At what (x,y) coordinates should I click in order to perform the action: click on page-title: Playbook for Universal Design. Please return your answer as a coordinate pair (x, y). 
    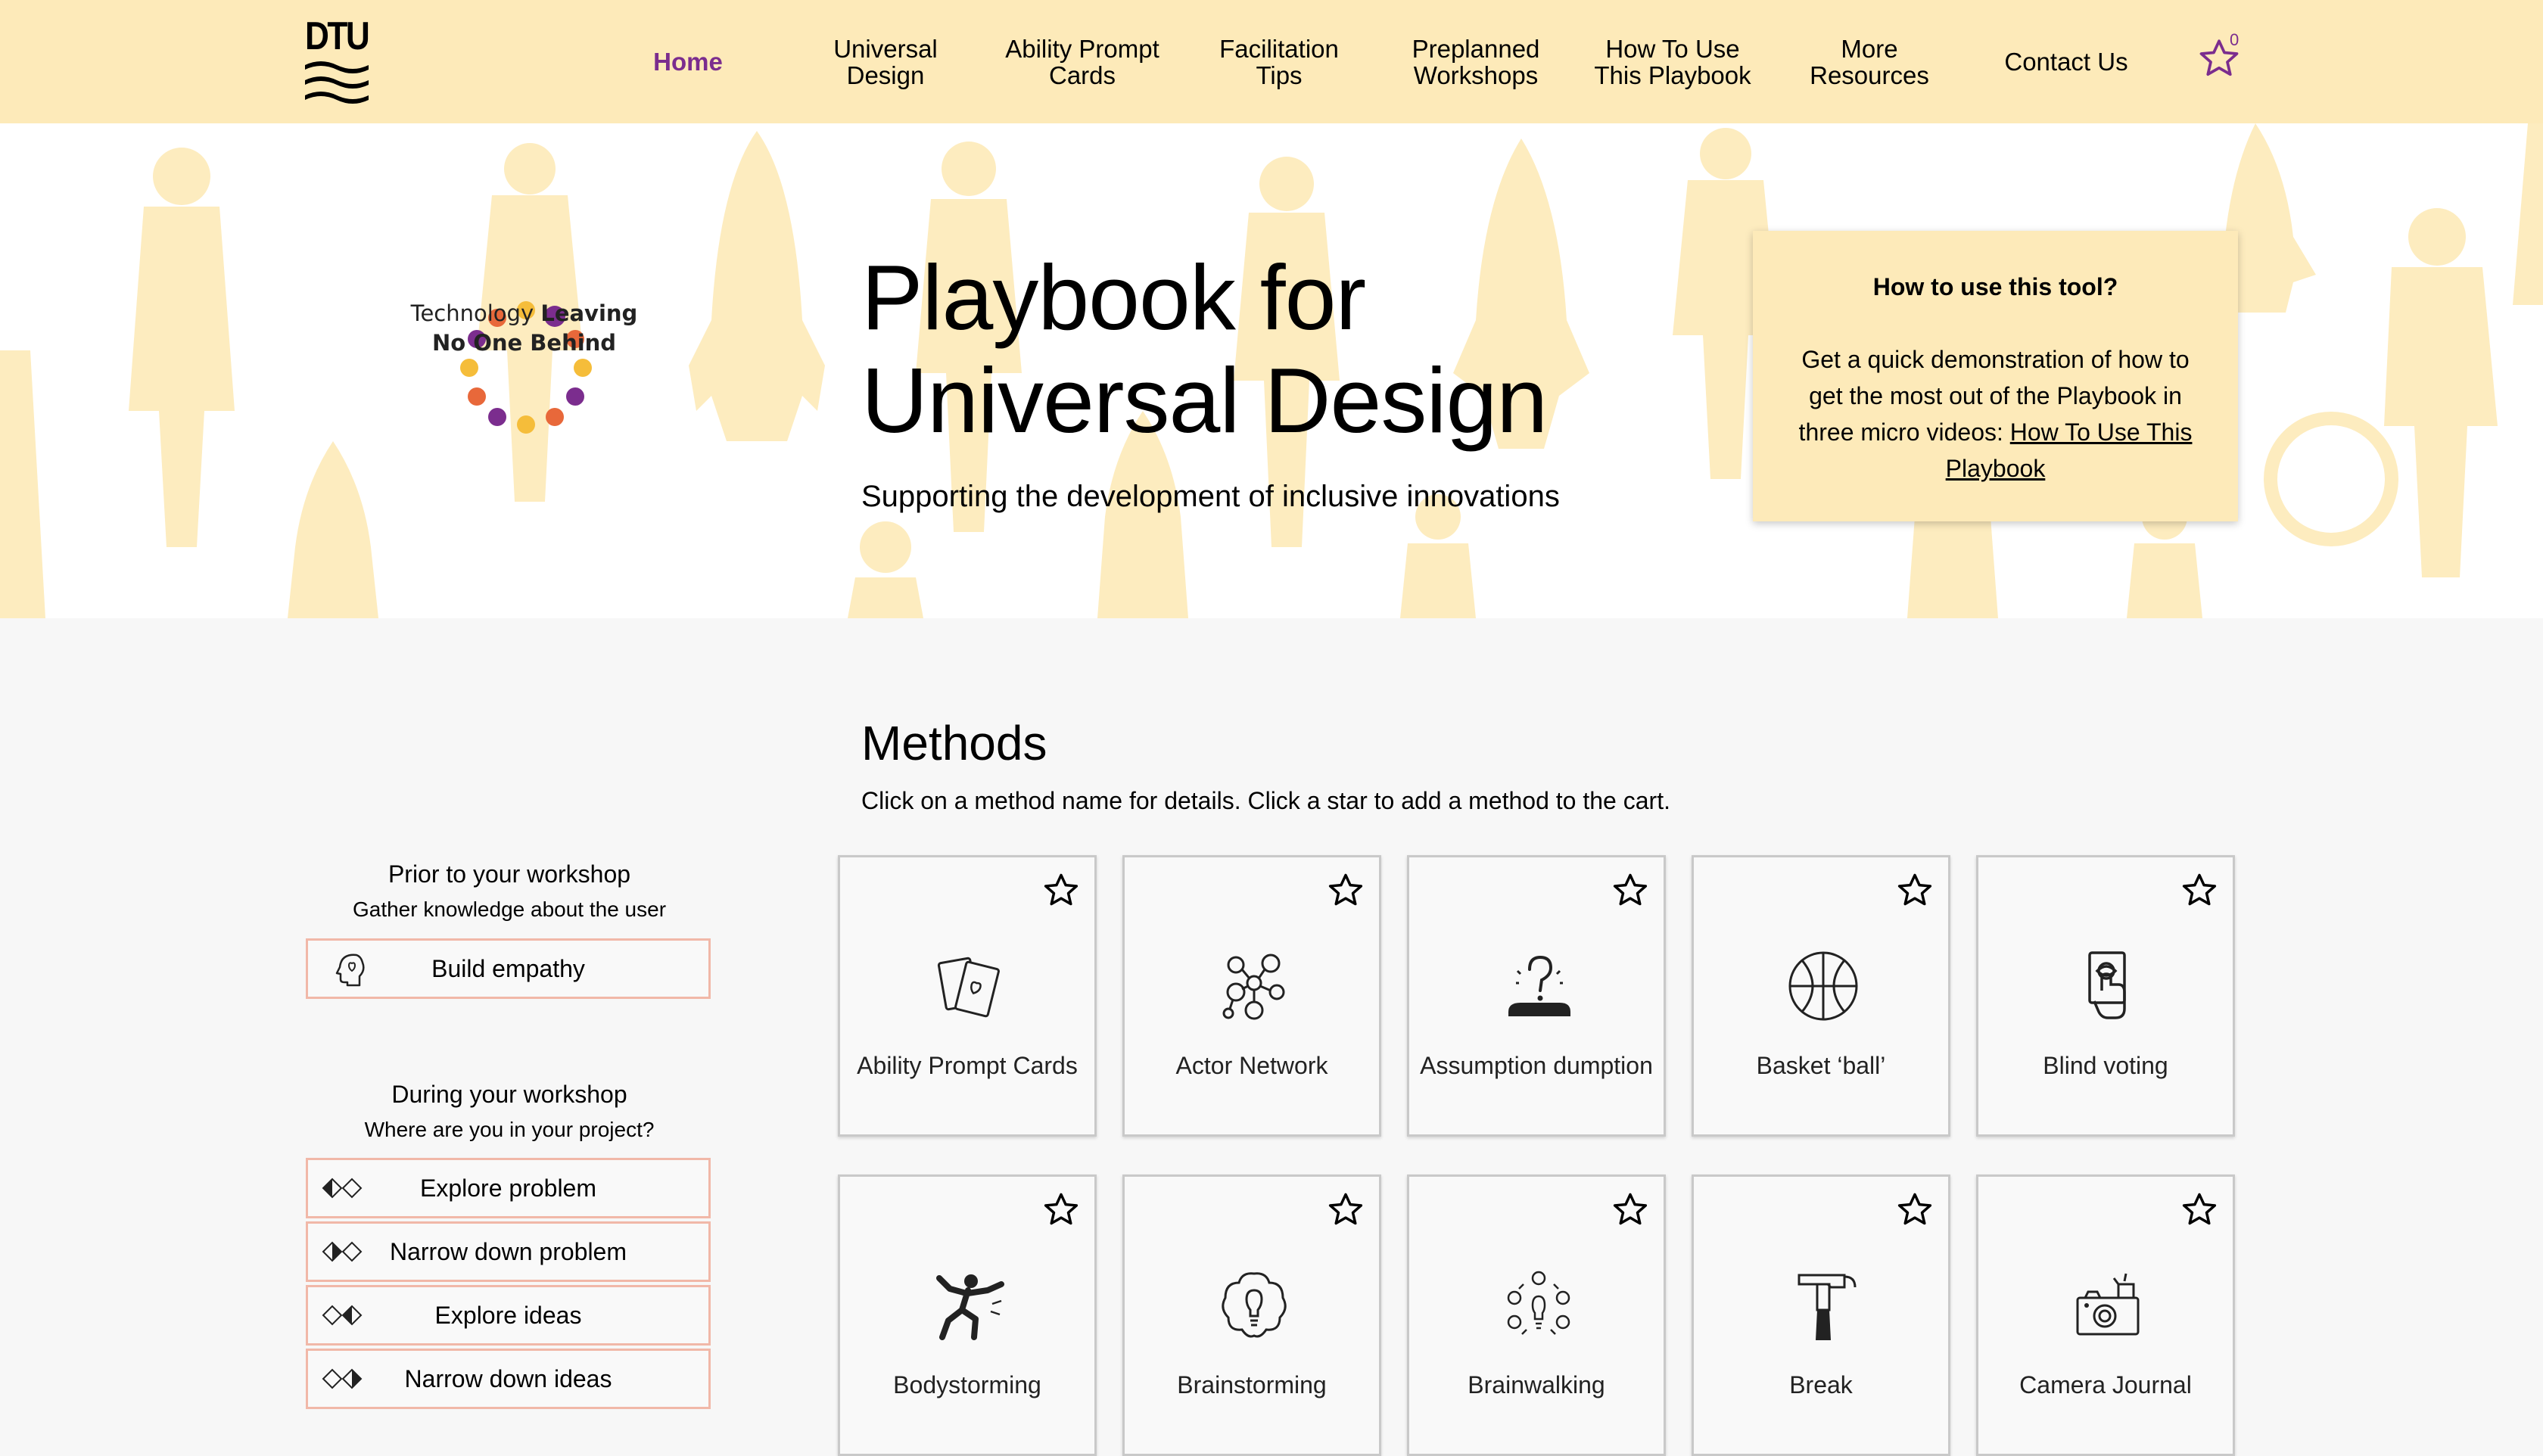
    Looking at the image, I should click on (1204, 349).